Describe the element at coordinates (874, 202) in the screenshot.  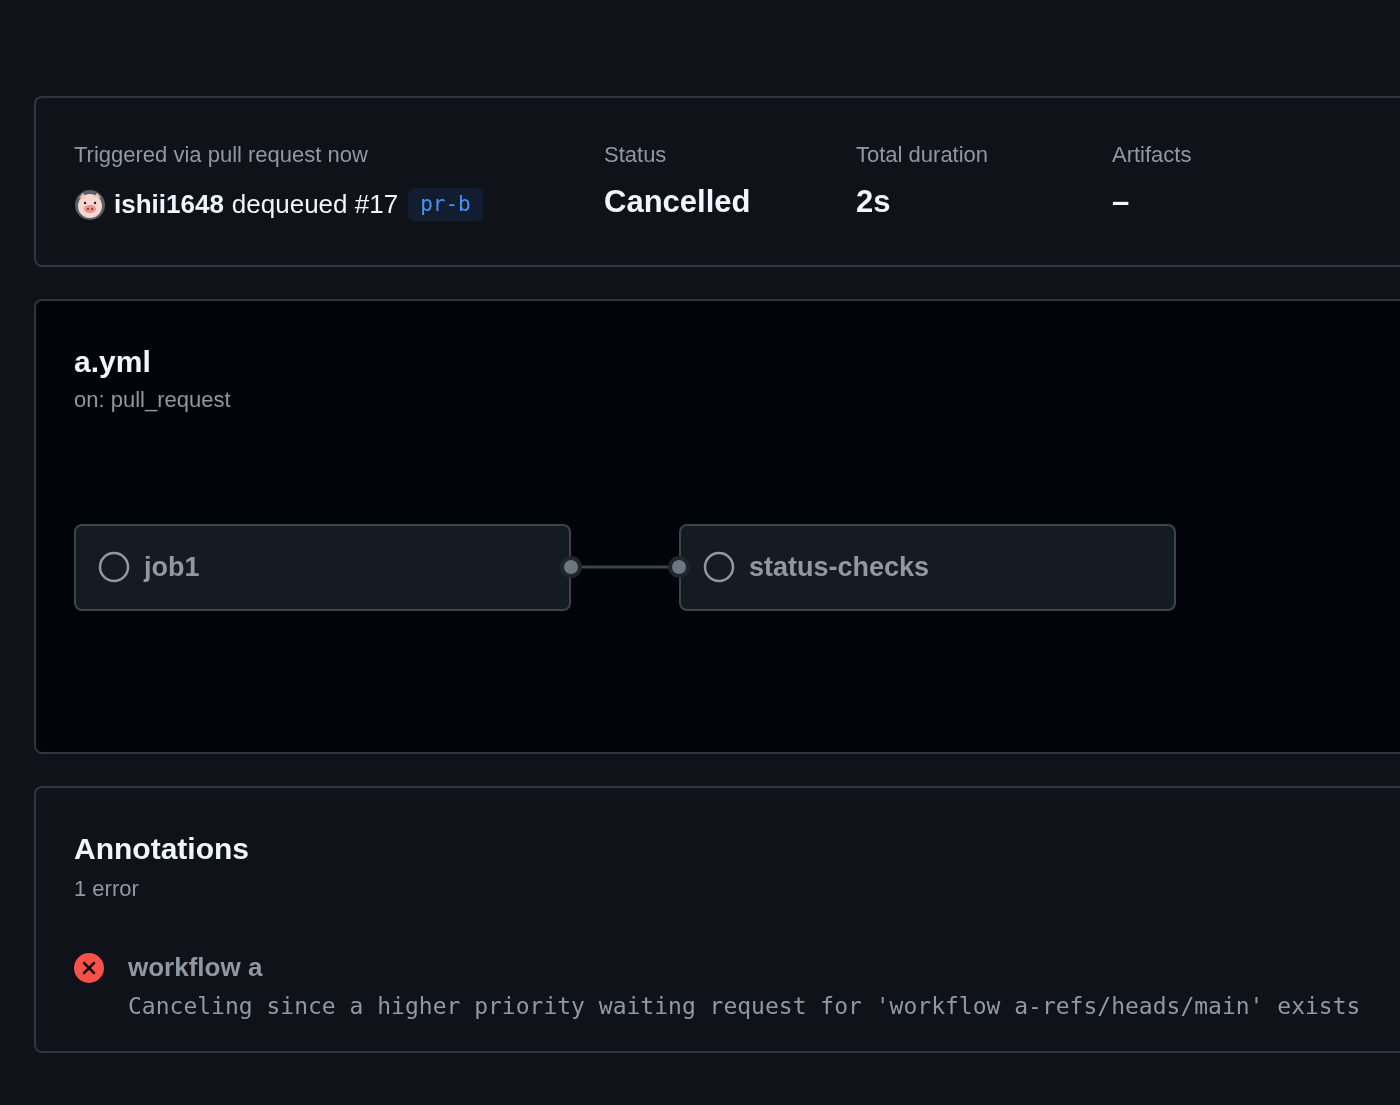
I see `stat-value: 2s` at that location.